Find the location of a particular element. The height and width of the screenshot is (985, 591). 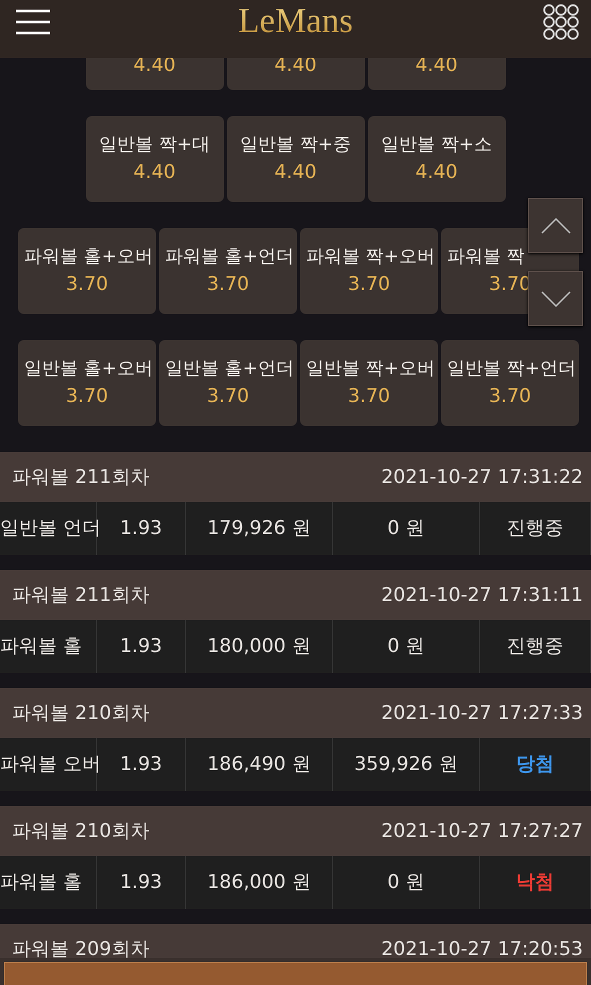

bet-option-button: 파워볼 짝+오버 3.70 is located at coordinates (369, 271).